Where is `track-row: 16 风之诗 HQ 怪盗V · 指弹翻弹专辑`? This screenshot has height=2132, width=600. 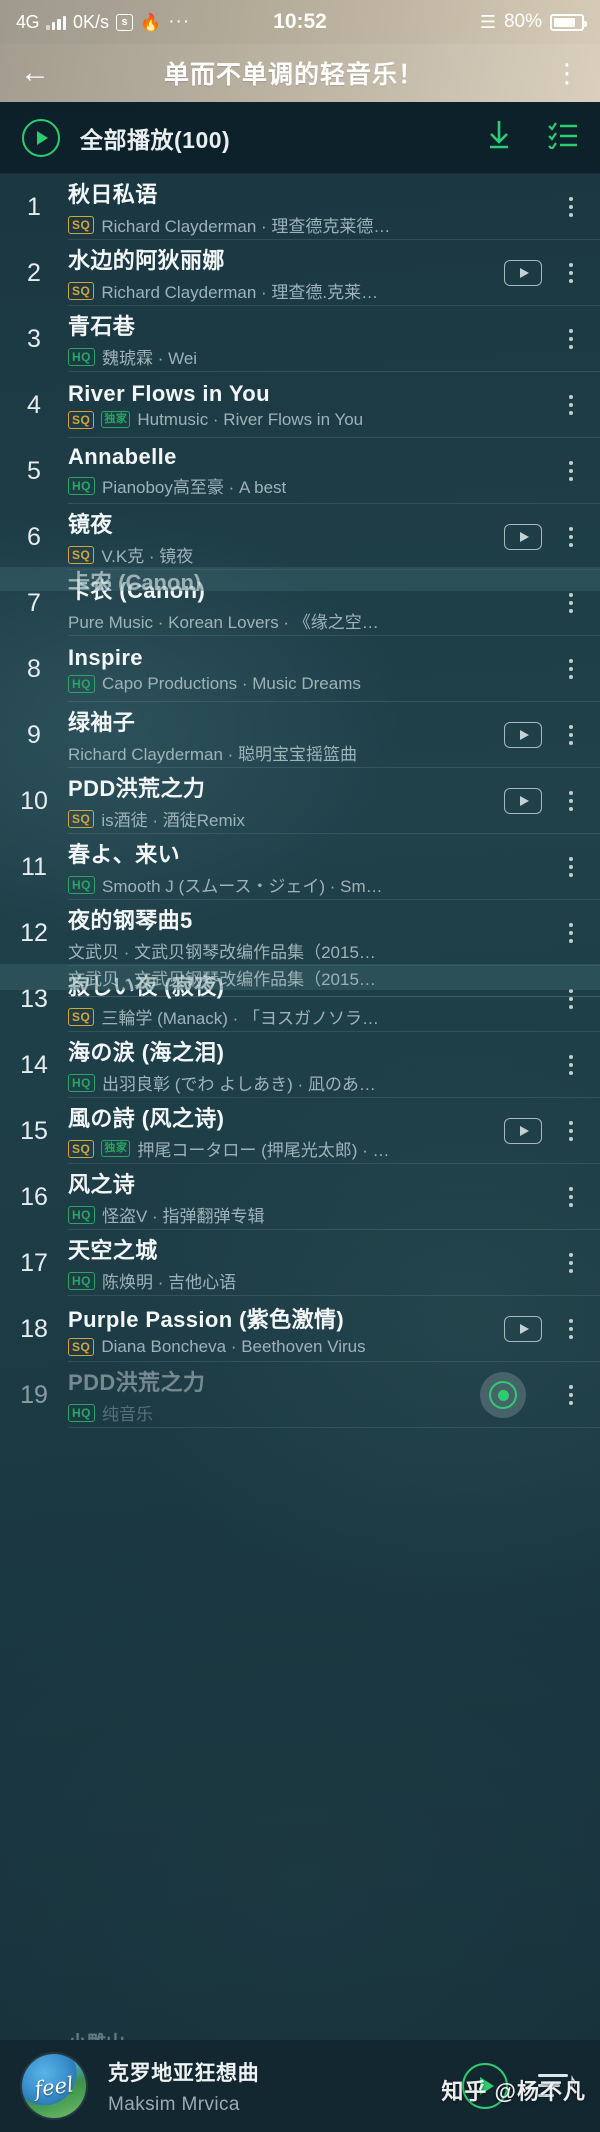 track-row: 16 风之诗 HQ 怪盗V · 指弹翻弹专辑 is located at coordinates (300, 1197).